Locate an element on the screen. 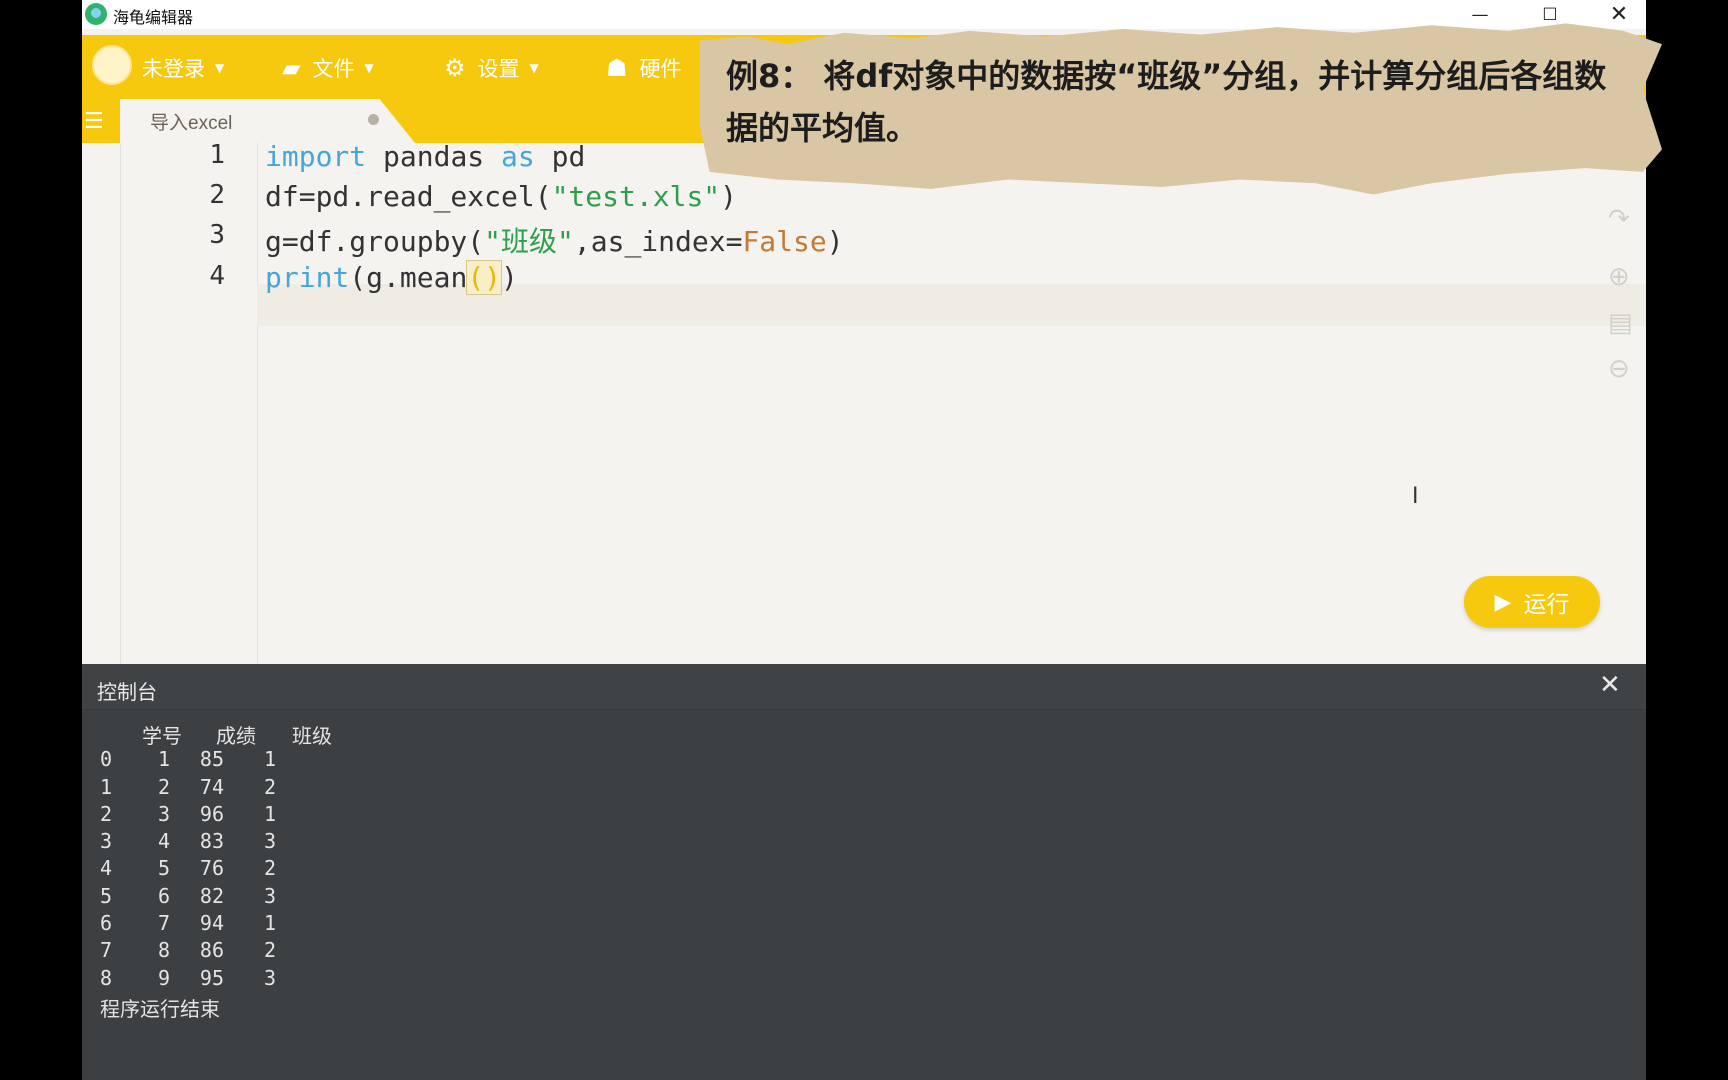 The height and width of the screenshot is (1080, 1728). output-cell: 9 is located at coordinates (163, 977).